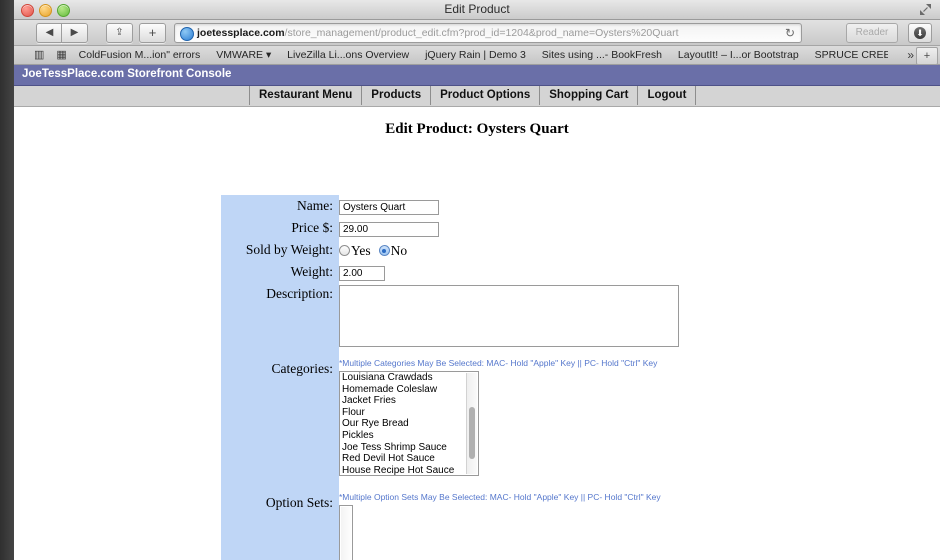 The height and width of the screenshot is (560, 940). I want to click on window-title-bar: Edit Product, so click(477, 10).